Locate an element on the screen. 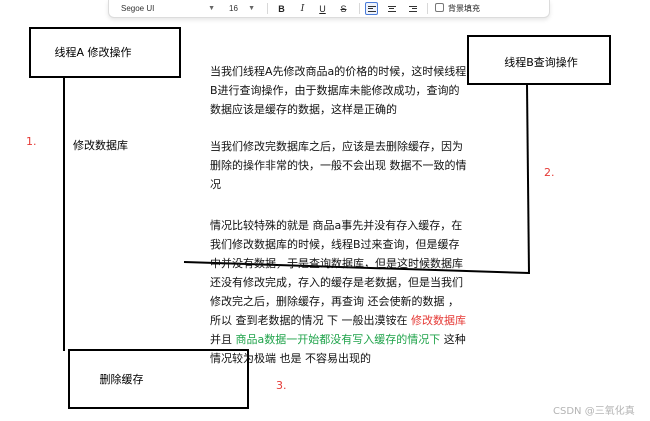  thread-b-box: 线程B查询操作 is located at coordinates (539, 60).